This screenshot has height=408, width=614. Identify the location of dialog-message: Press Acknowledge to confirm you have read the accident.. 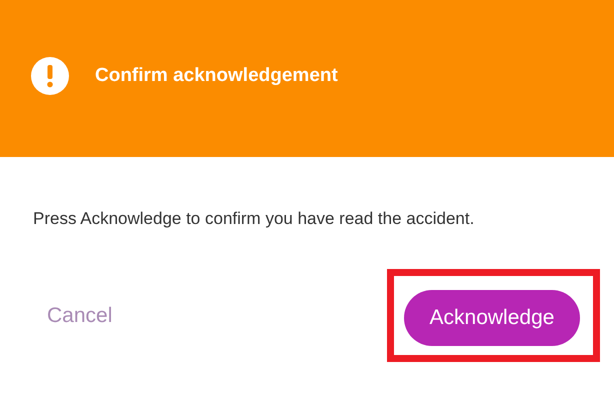
(254, 219).